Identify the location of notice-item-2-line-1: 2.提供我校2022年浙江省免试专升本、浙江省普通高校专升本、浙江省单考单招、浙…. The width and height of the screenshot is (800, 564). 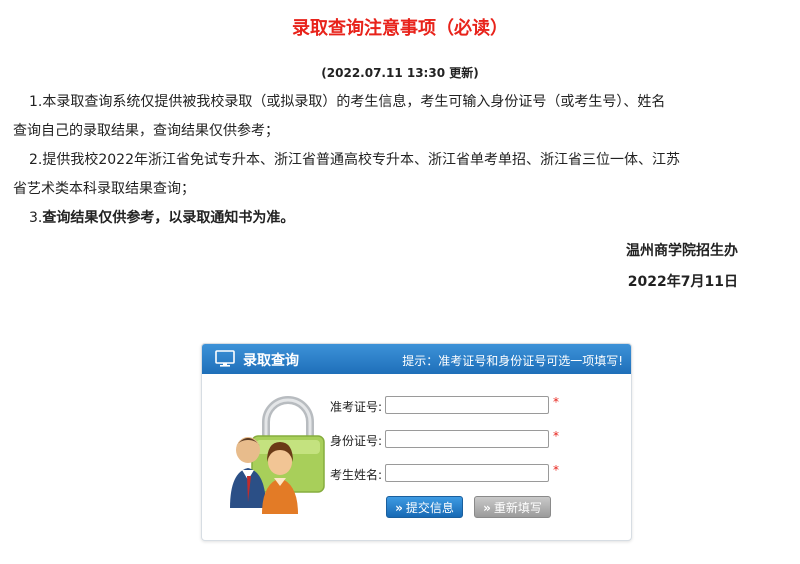
(354, 160).